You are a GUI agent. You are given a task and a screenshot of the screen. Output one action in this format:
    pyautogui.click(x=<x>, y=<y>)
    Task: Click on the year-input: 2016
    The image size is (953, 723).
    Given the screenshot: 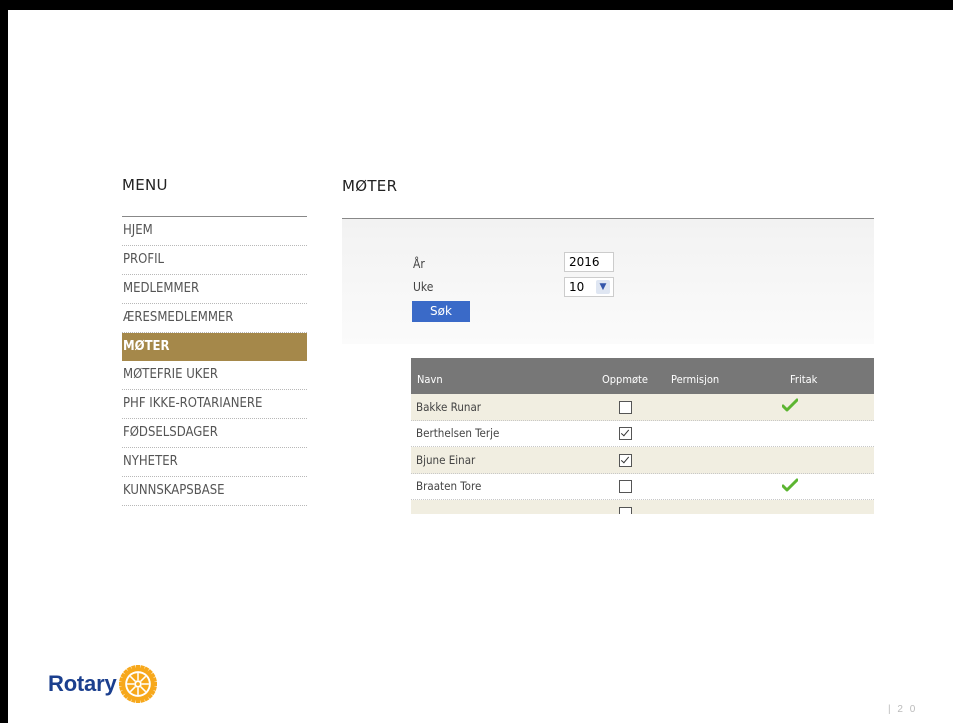 What is the action you would take?
    pyautogui.click(x=589, y=262)
    